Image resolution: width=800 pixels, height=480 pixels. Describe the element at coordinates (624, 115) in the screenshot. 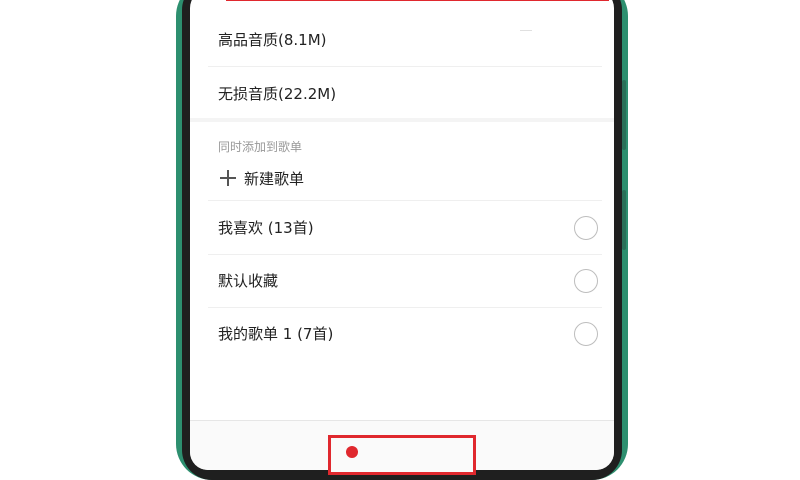

I see `phone-side-key` at that location.